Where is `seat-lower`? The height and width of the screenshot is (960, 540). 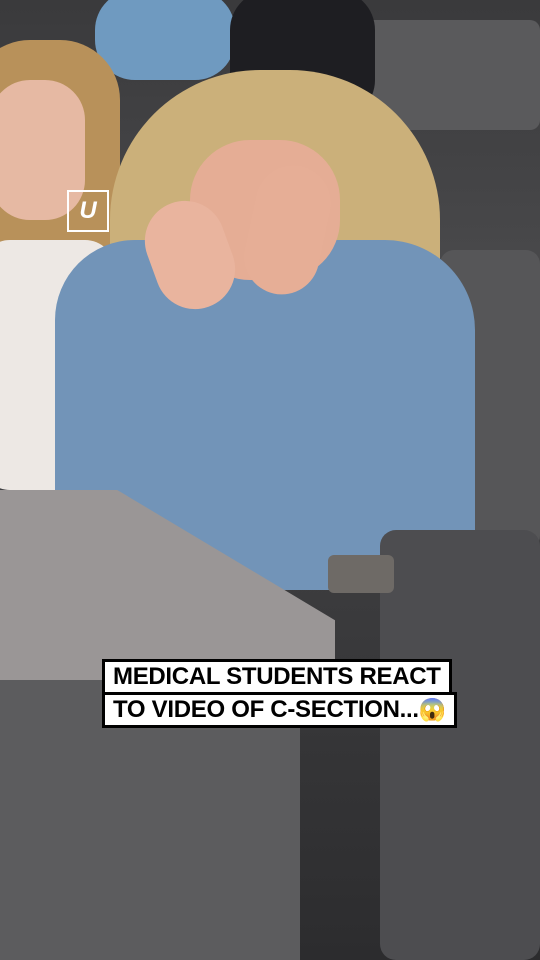
seat-lower is located at coordinates (460, 745).